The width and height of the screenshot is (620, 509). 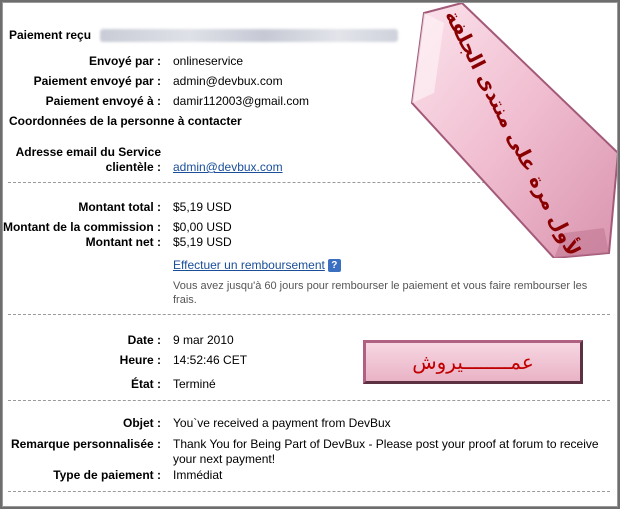 What do you see at coordinates (202, 227) in the screenshot?
I see `fee-amount-value: $0,00 USD` at bounding box center [202, 227].